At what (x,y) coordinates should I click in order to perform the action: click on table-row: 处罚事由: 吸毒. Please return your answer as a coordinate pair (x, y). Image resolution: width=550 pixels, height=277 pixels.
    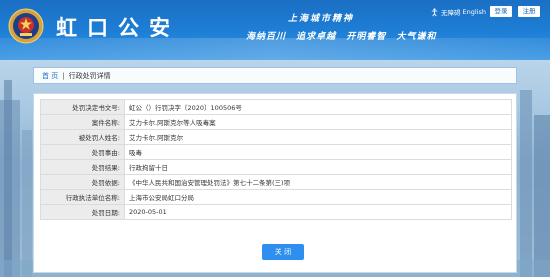
    Looking at the image, I should click on (276, 152).